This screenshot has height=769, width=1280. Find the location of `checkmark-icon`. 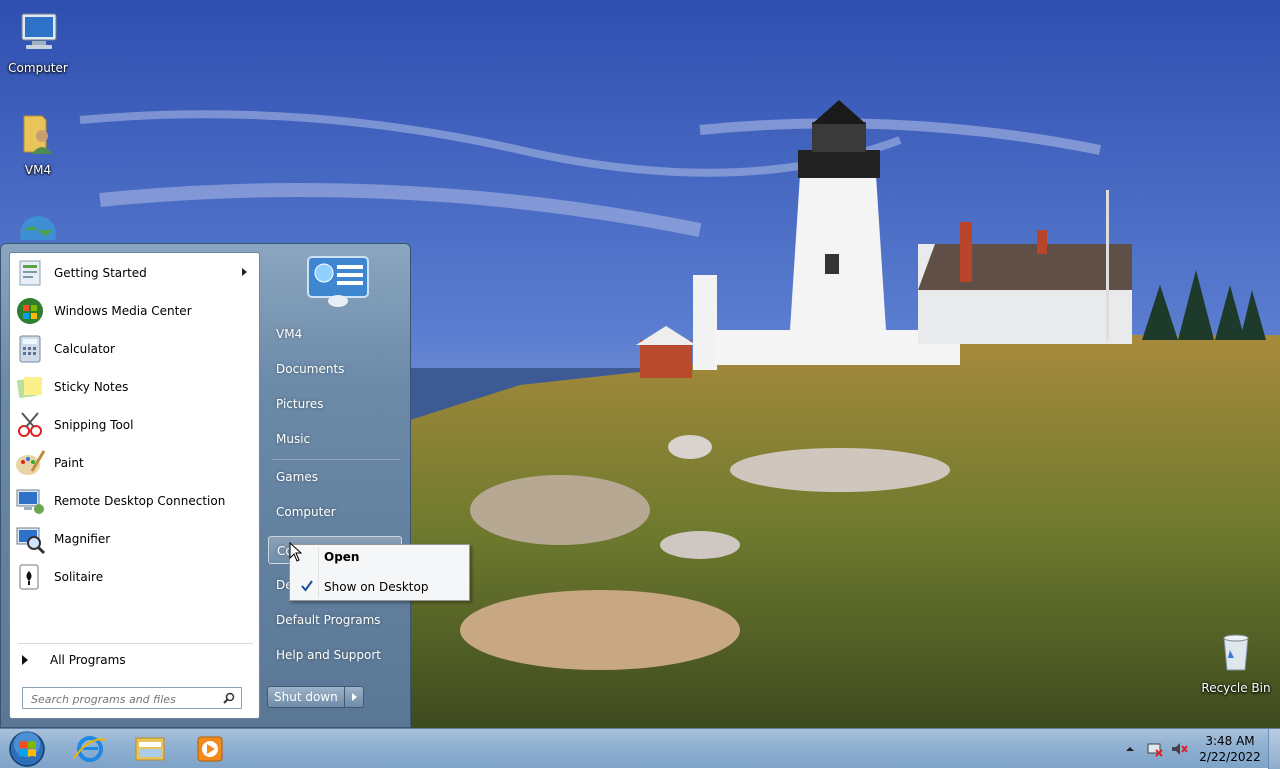

checkmark-icon is located at coordinates (307, 586).